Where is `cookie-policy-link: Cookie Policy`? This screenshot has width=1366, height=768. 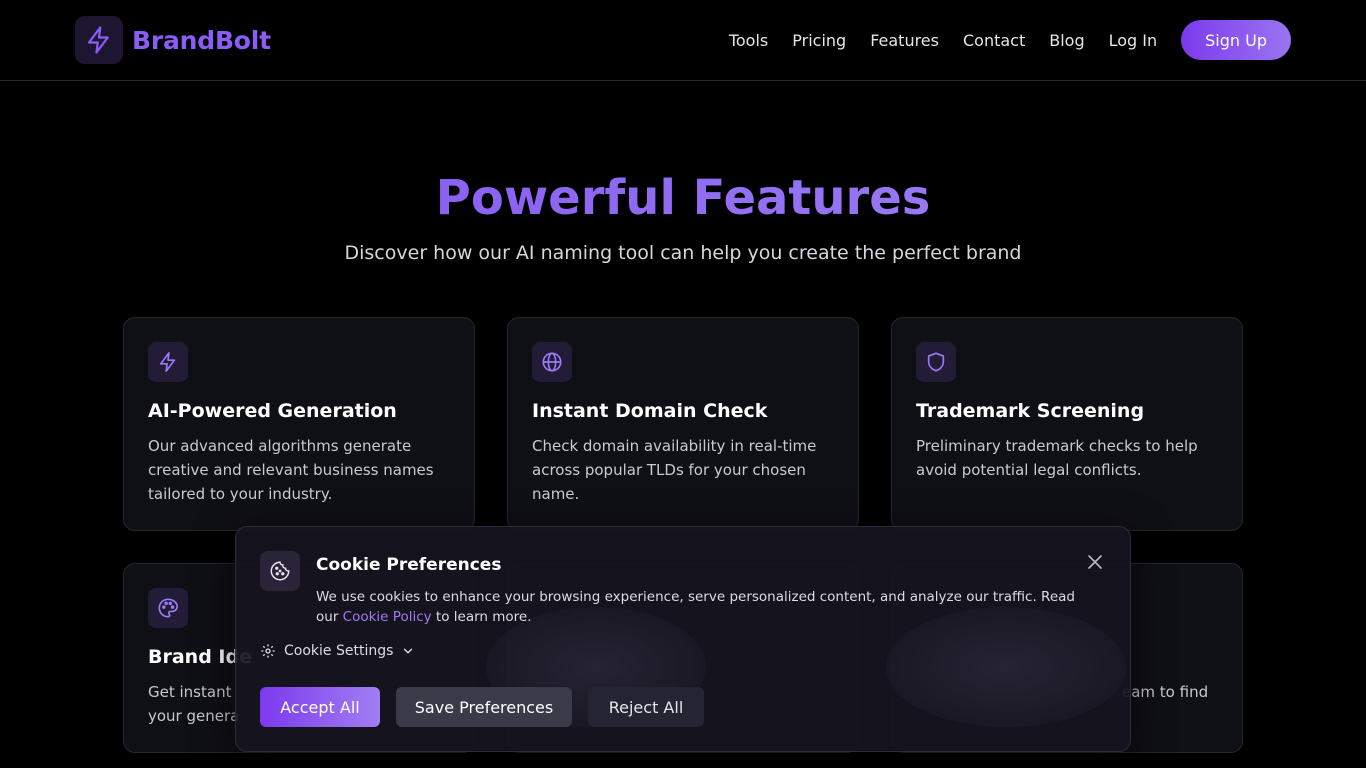
cookie-policy-link: Cookie Policy is located at coordinates (387, 617).